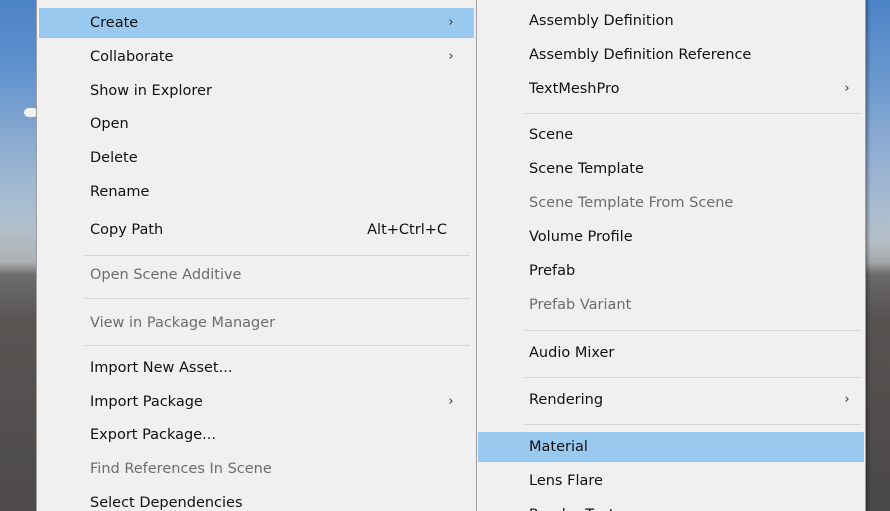 Image resolution: width=890 pixels, height=511 pixels. Describe the element at coordinates (127, 230) in the screenshot. I see `menu-item-label: Copy Path` at that location.